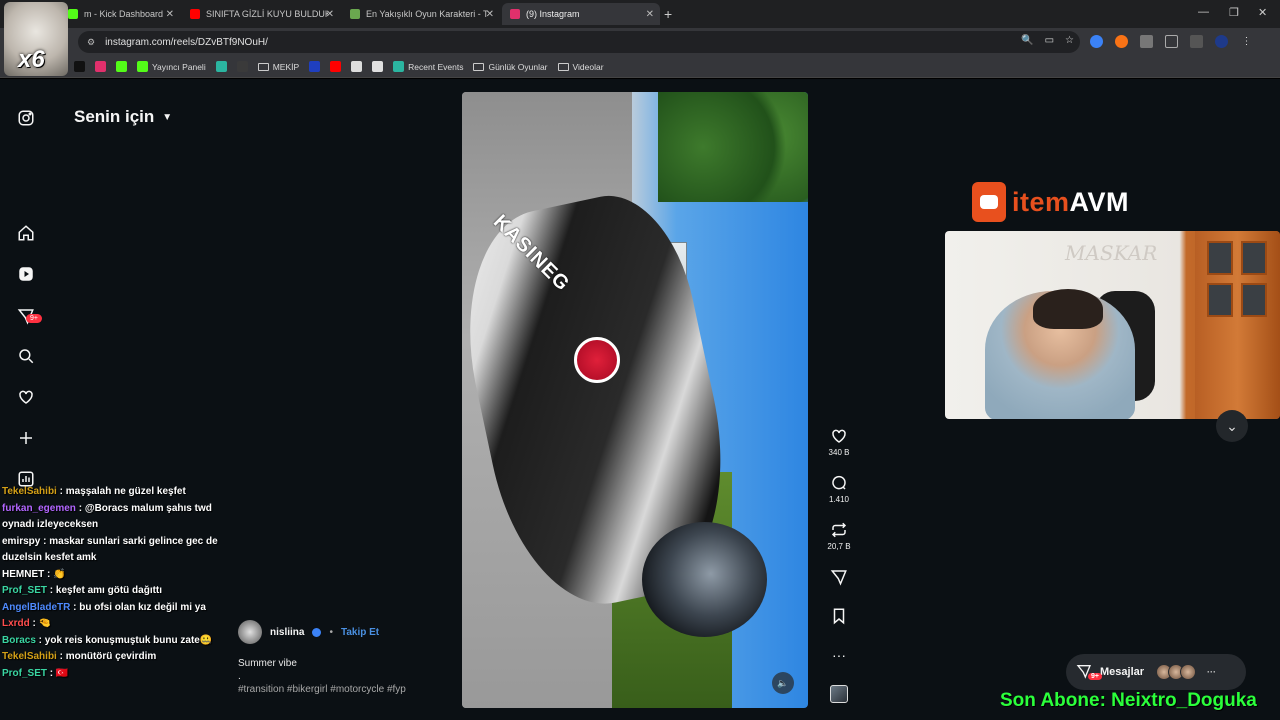 The image size is (1280, 720). I want to click on media-control-icon, so click(1196, 41).